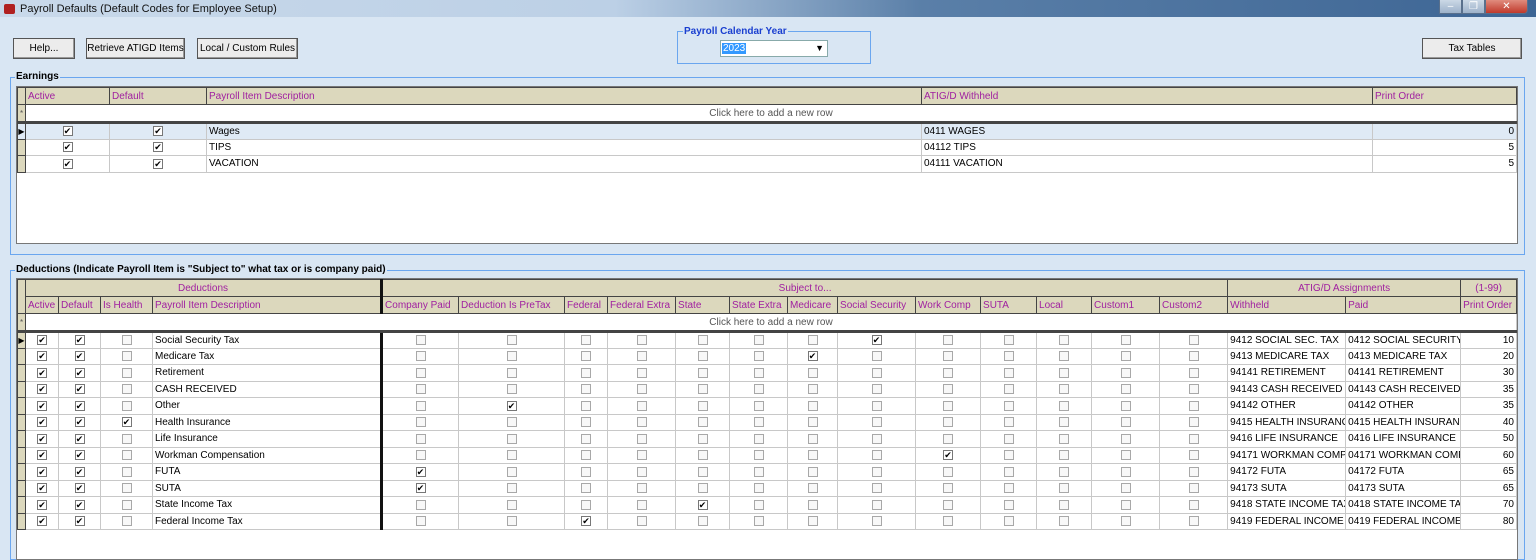 The image size is (1536, 560). Describe the element at coordinates (948, 455) in the screenshot. I see `work-comp-cell: ✔` at that location.